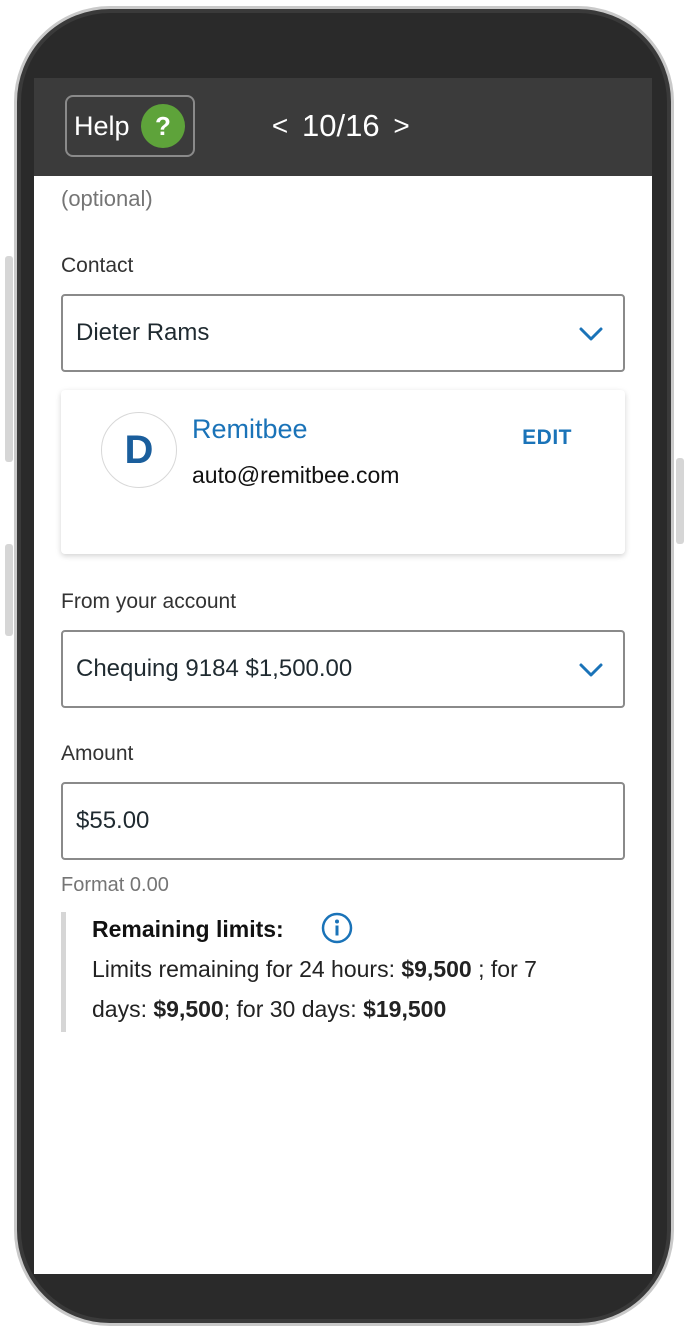 The height and width of the screenshot is (1340, 690). What do you see at coordinates (123, 1009) in the screenshot?
I see `limits-days-label: days:` at bounding box center [123, 1009].